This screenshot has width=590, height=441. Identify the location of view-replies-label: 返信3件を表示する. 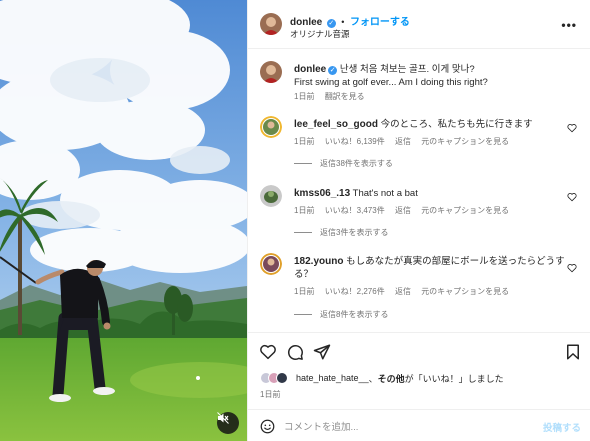
(354, 232).